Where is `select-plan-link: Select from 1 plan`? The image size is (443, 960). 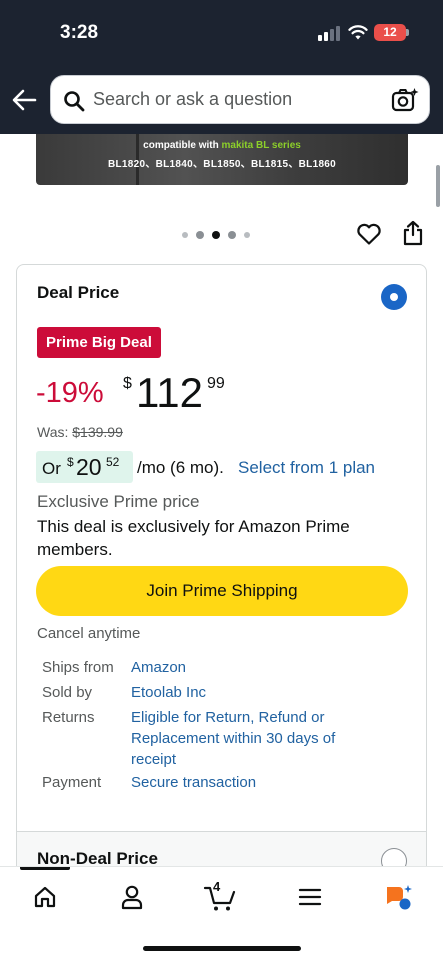
select-plan-link: Select from 1 plan is located at coordinates (306, 468).